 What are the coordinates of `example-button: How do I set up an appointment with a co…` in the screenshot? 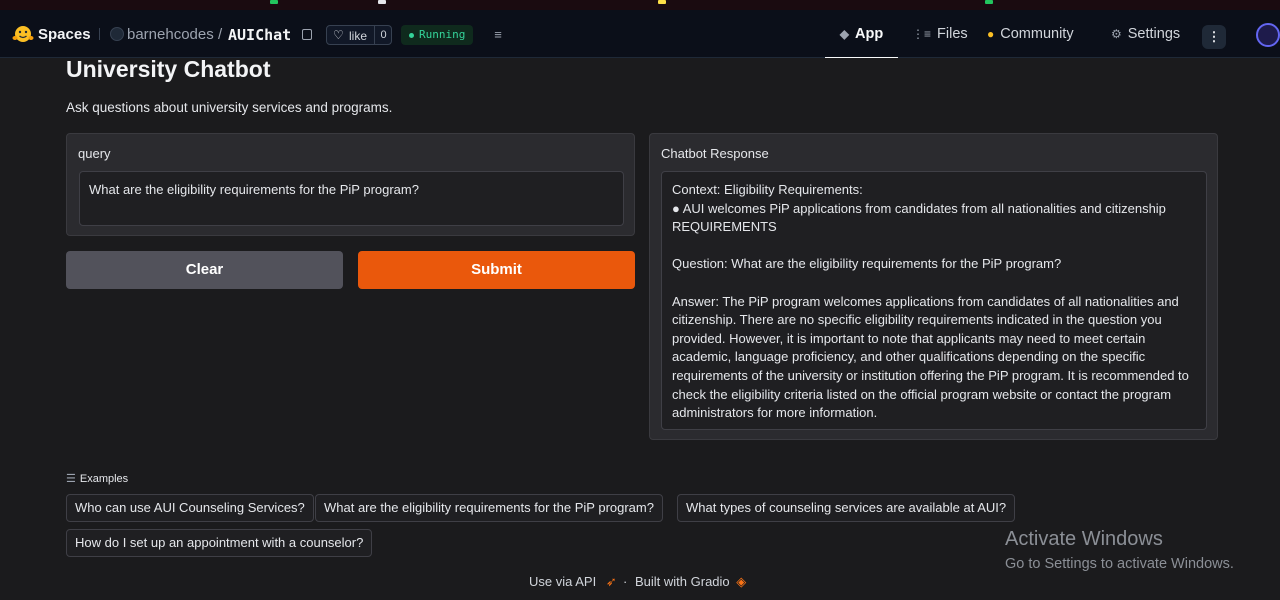 It's located at (219, 543).